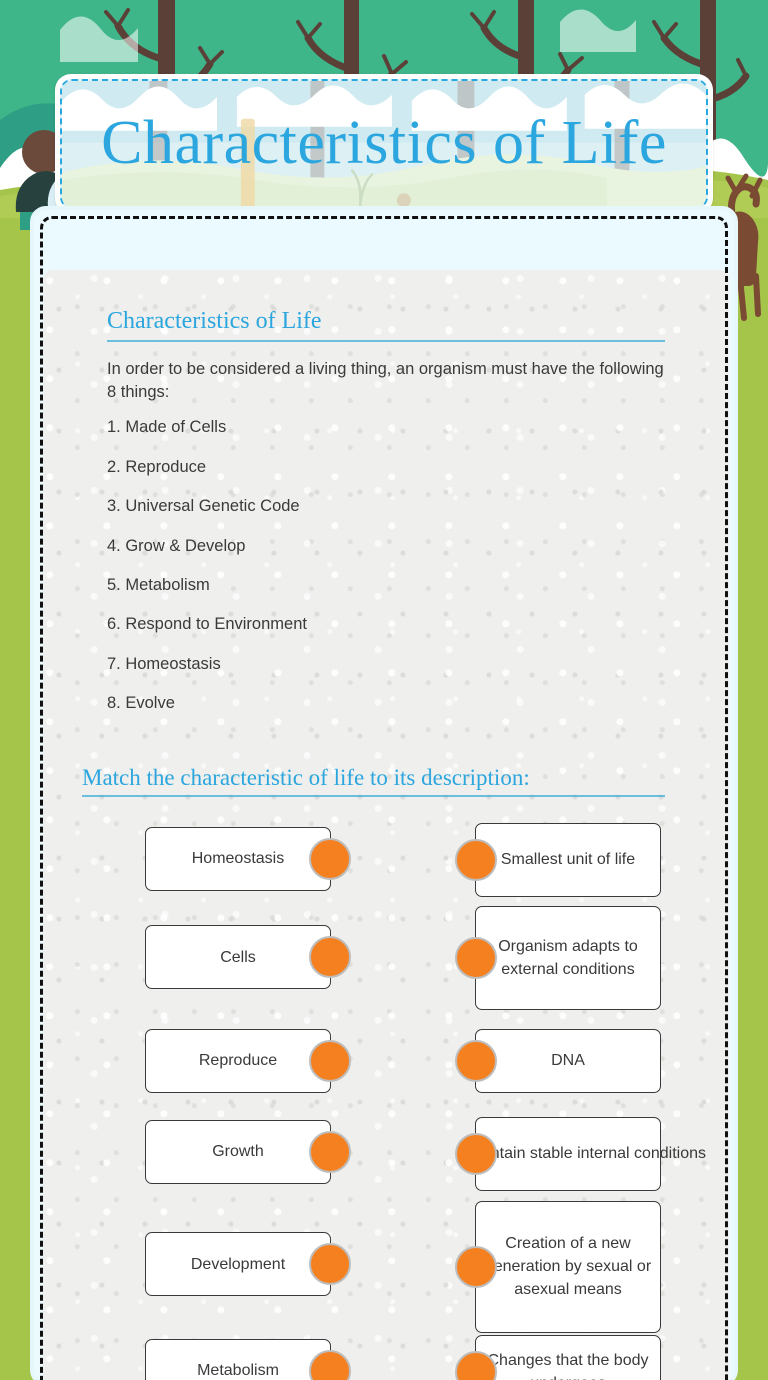  What do you see at coordinates (238, 1264) in the screenshot?
I see `match-term-label: Development` at bounding box center [238, 1264].